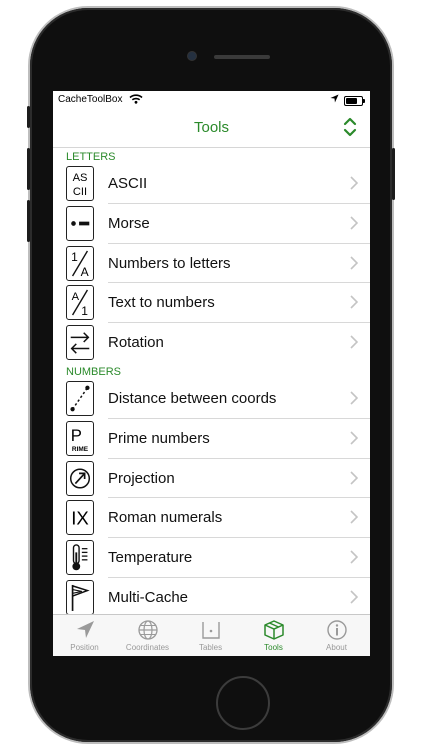 This screenshot has width=422, height=750. What do you see at coordinates (211, 100) in the screenshot?
I see `status-bar: CacheToolBox` at bounding box center [211, 100].